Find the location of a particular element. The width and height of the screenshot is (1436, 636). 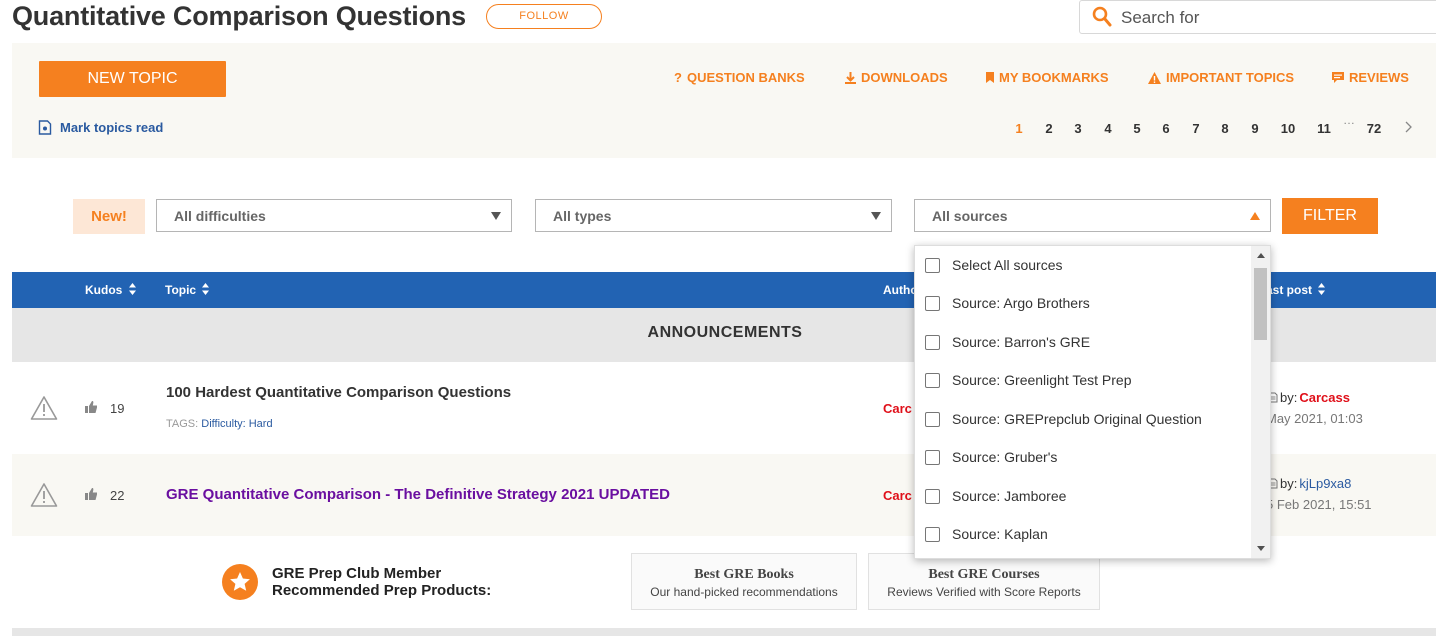

kudos-header-label: Kudos is located at coordinates (104, 290).